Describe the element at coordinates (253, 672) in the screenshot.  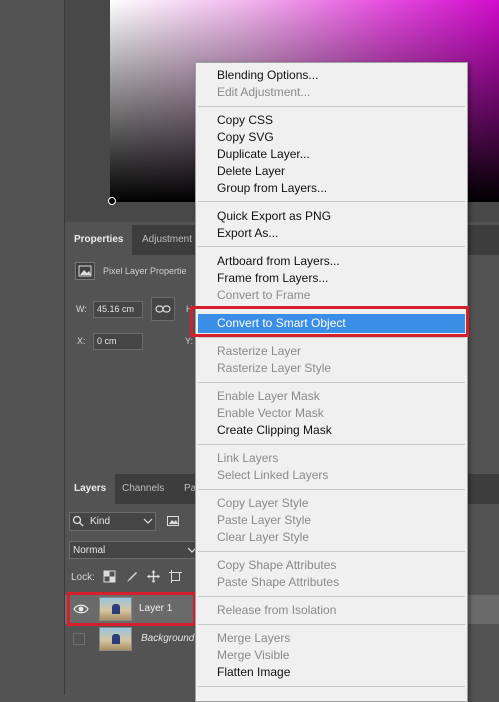
I see `menu-item-flatten-image: Flatten Image` at that location.